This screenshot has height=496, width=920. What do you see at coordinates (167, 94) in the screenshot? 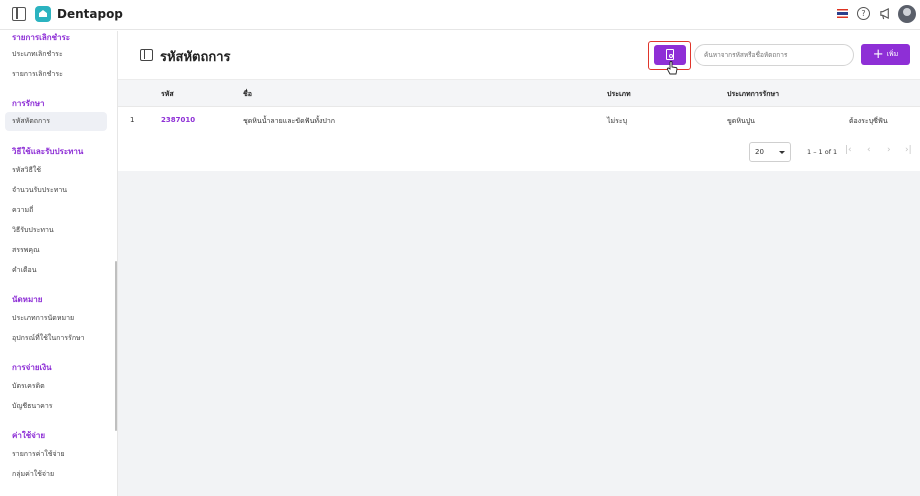
I see `column-header-code: รหัส` at bounding box center [167, 94].